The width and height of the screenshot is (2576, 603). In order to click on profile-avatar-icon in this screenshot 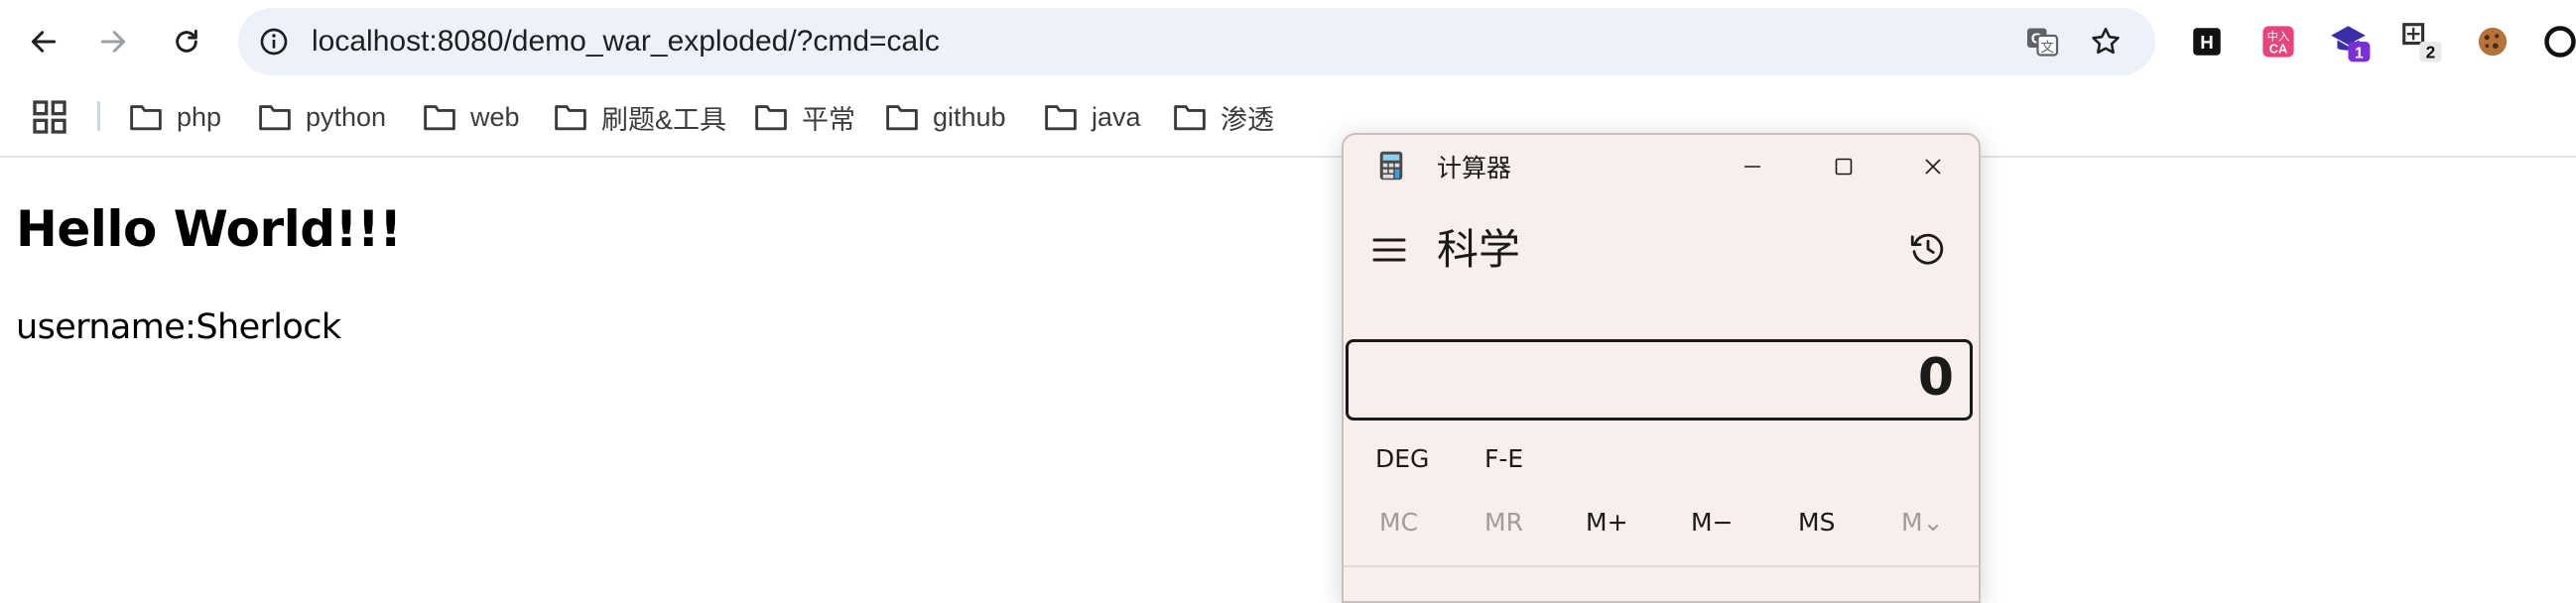, I will do `click(2556, 41)`.